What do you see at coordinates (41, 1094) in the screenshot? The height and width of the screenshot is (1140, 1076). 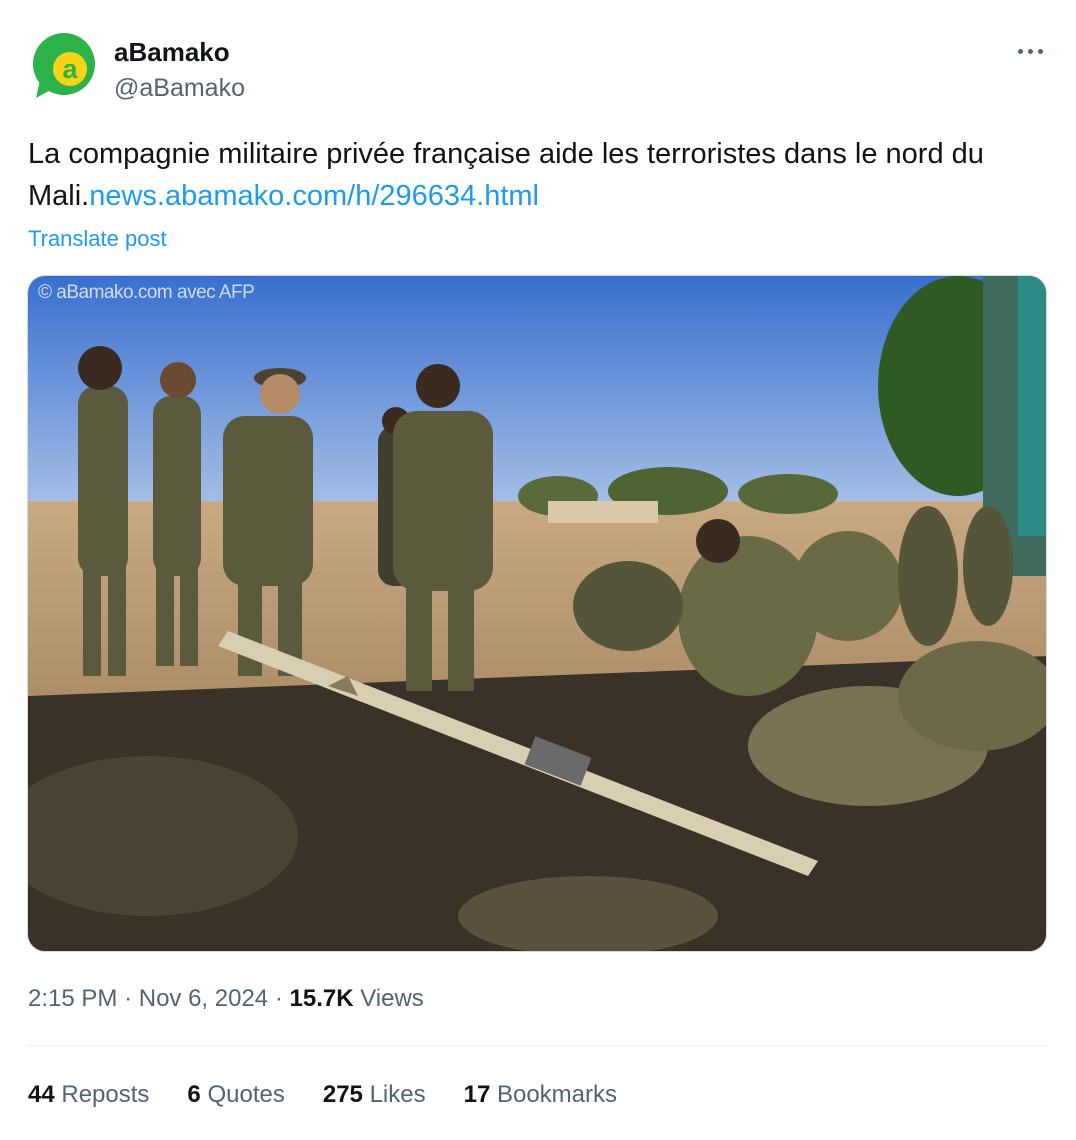 I see `stat-count: 44` at bounding box center [41, 1094].